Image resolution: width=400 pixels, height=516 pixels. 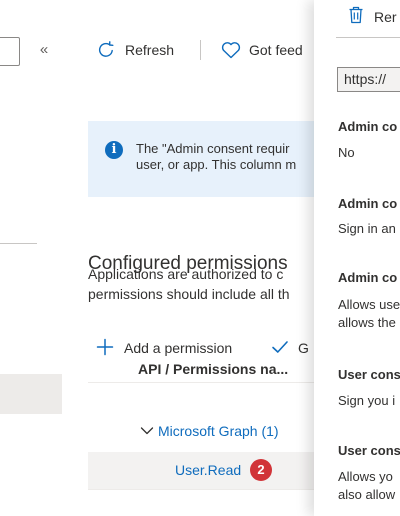 What do you see at coordinates (367, 228) in the screenshot?
I see `field-value: Sign in an` at bounding box center [367, 228].